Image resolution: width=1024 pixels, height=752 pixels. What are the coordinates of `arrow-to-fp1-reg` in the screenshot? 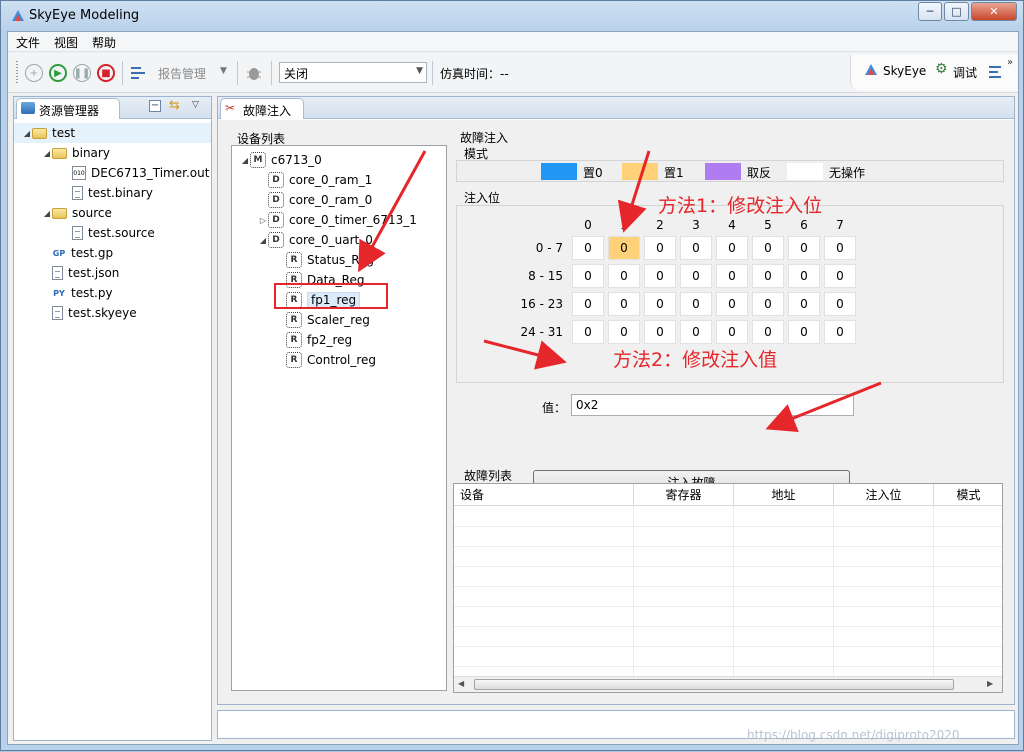 It's located at (392, 211).